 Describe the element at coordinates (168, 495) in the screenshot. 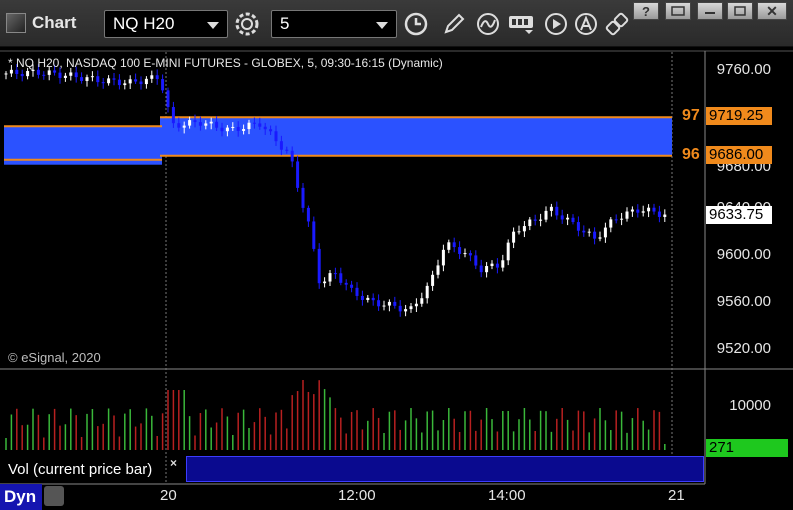

I see `time-label: 20` at that location.